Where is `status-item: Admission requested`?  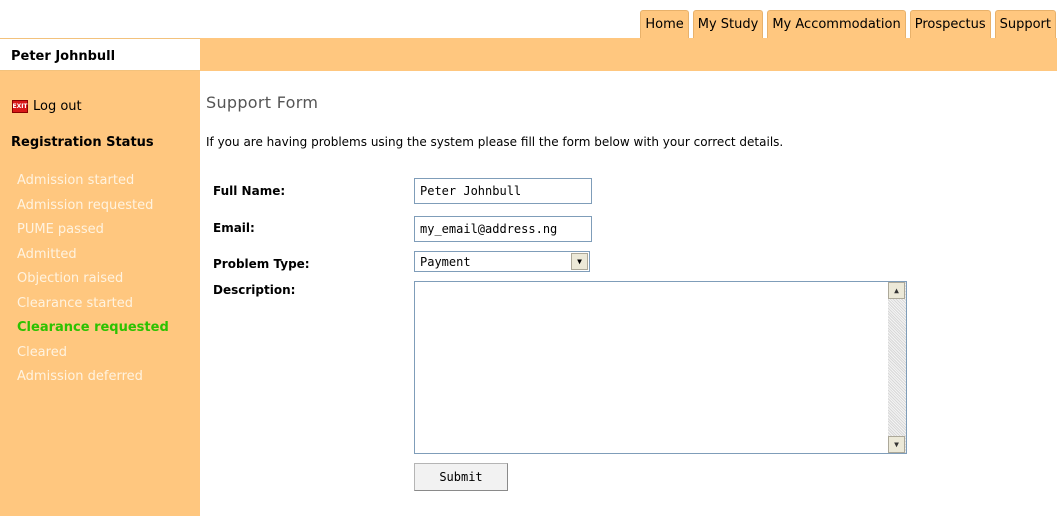
status-item: Admission requested is located at coordinates (85, 205).